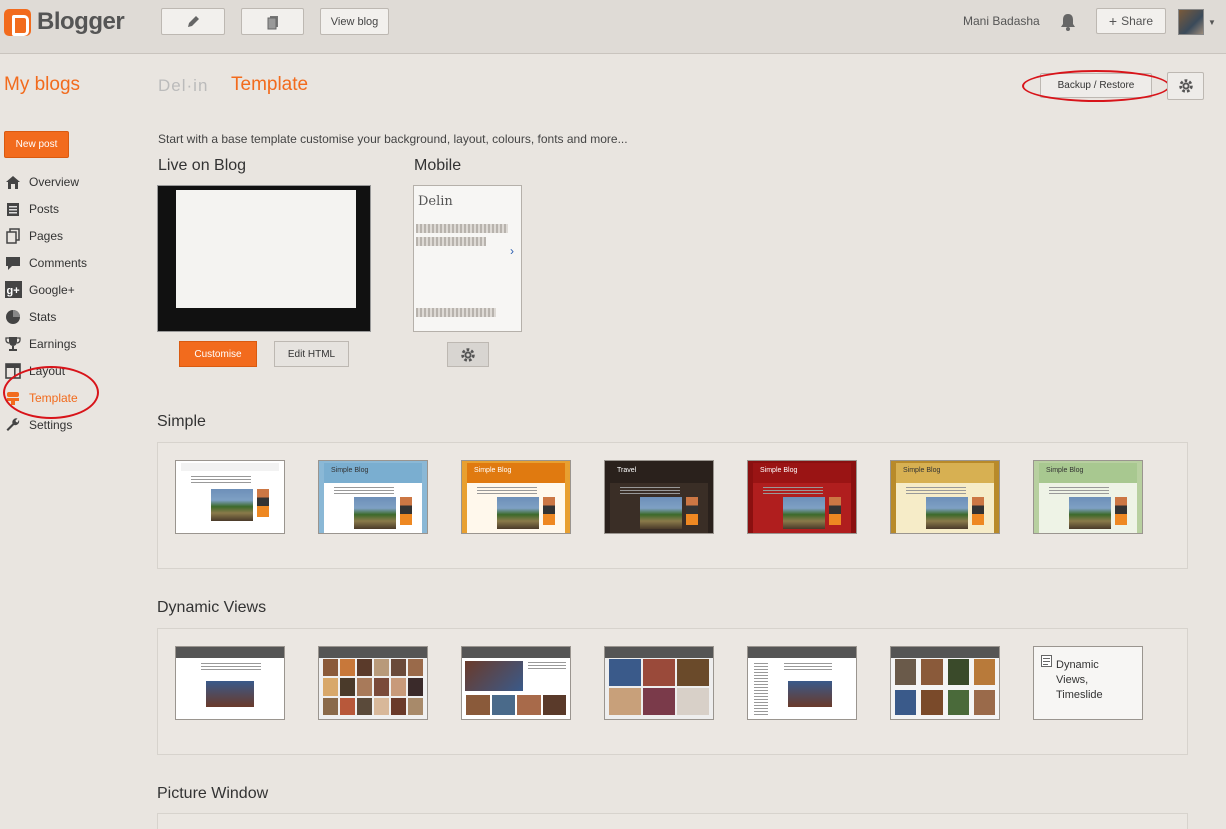  I want to click on sidebar-item-label: Pages, so click(46, 235).